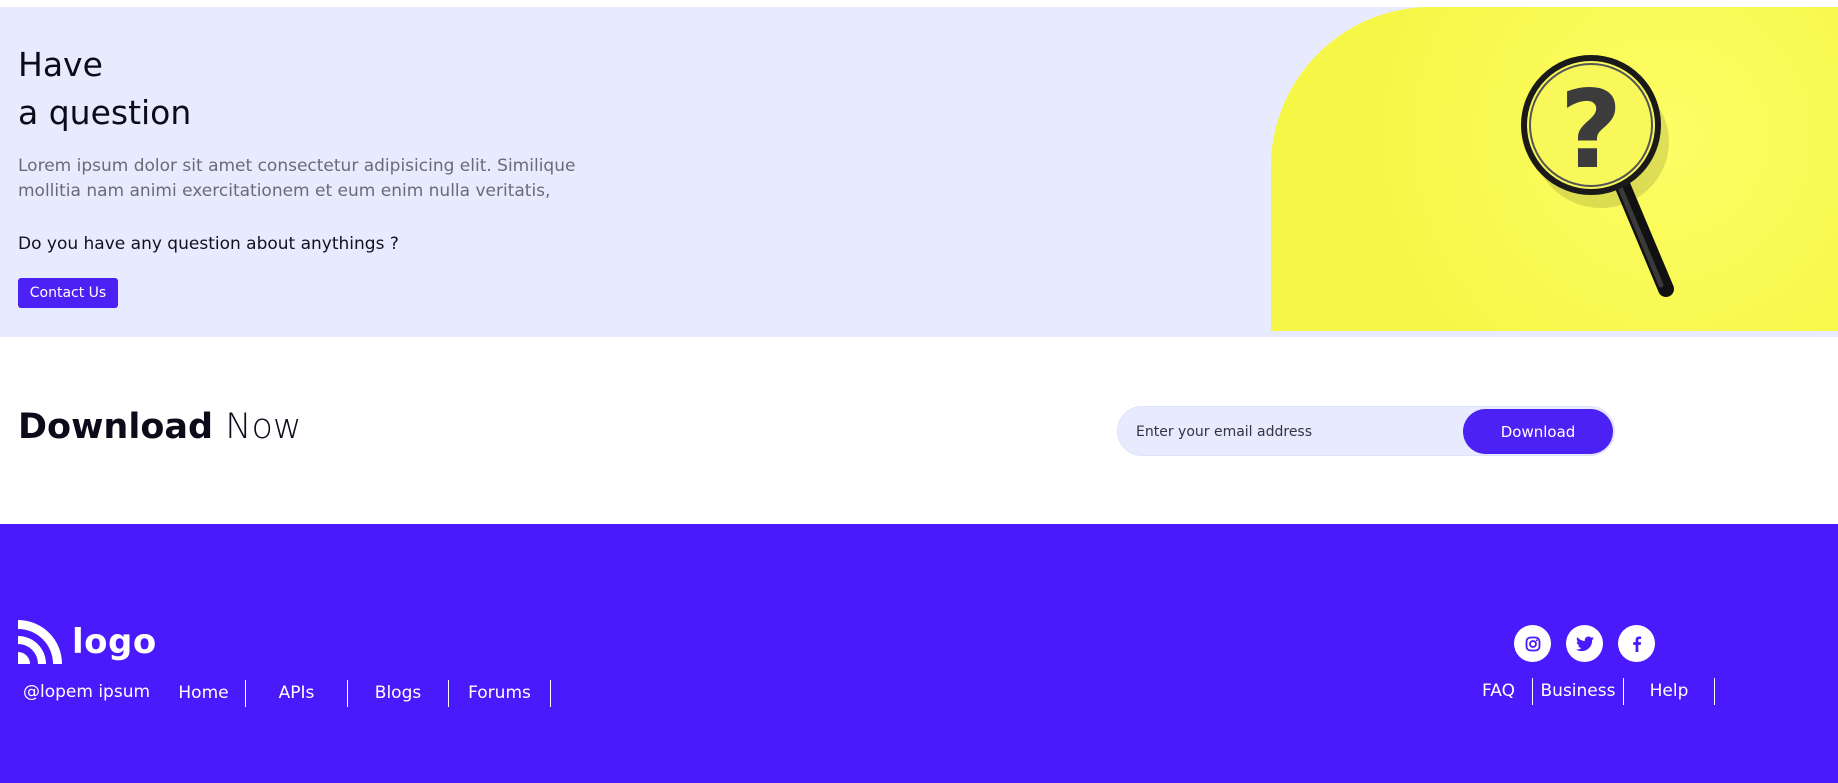  I want to click on copyright-text: @lopem ipsum, so click(87, 692).